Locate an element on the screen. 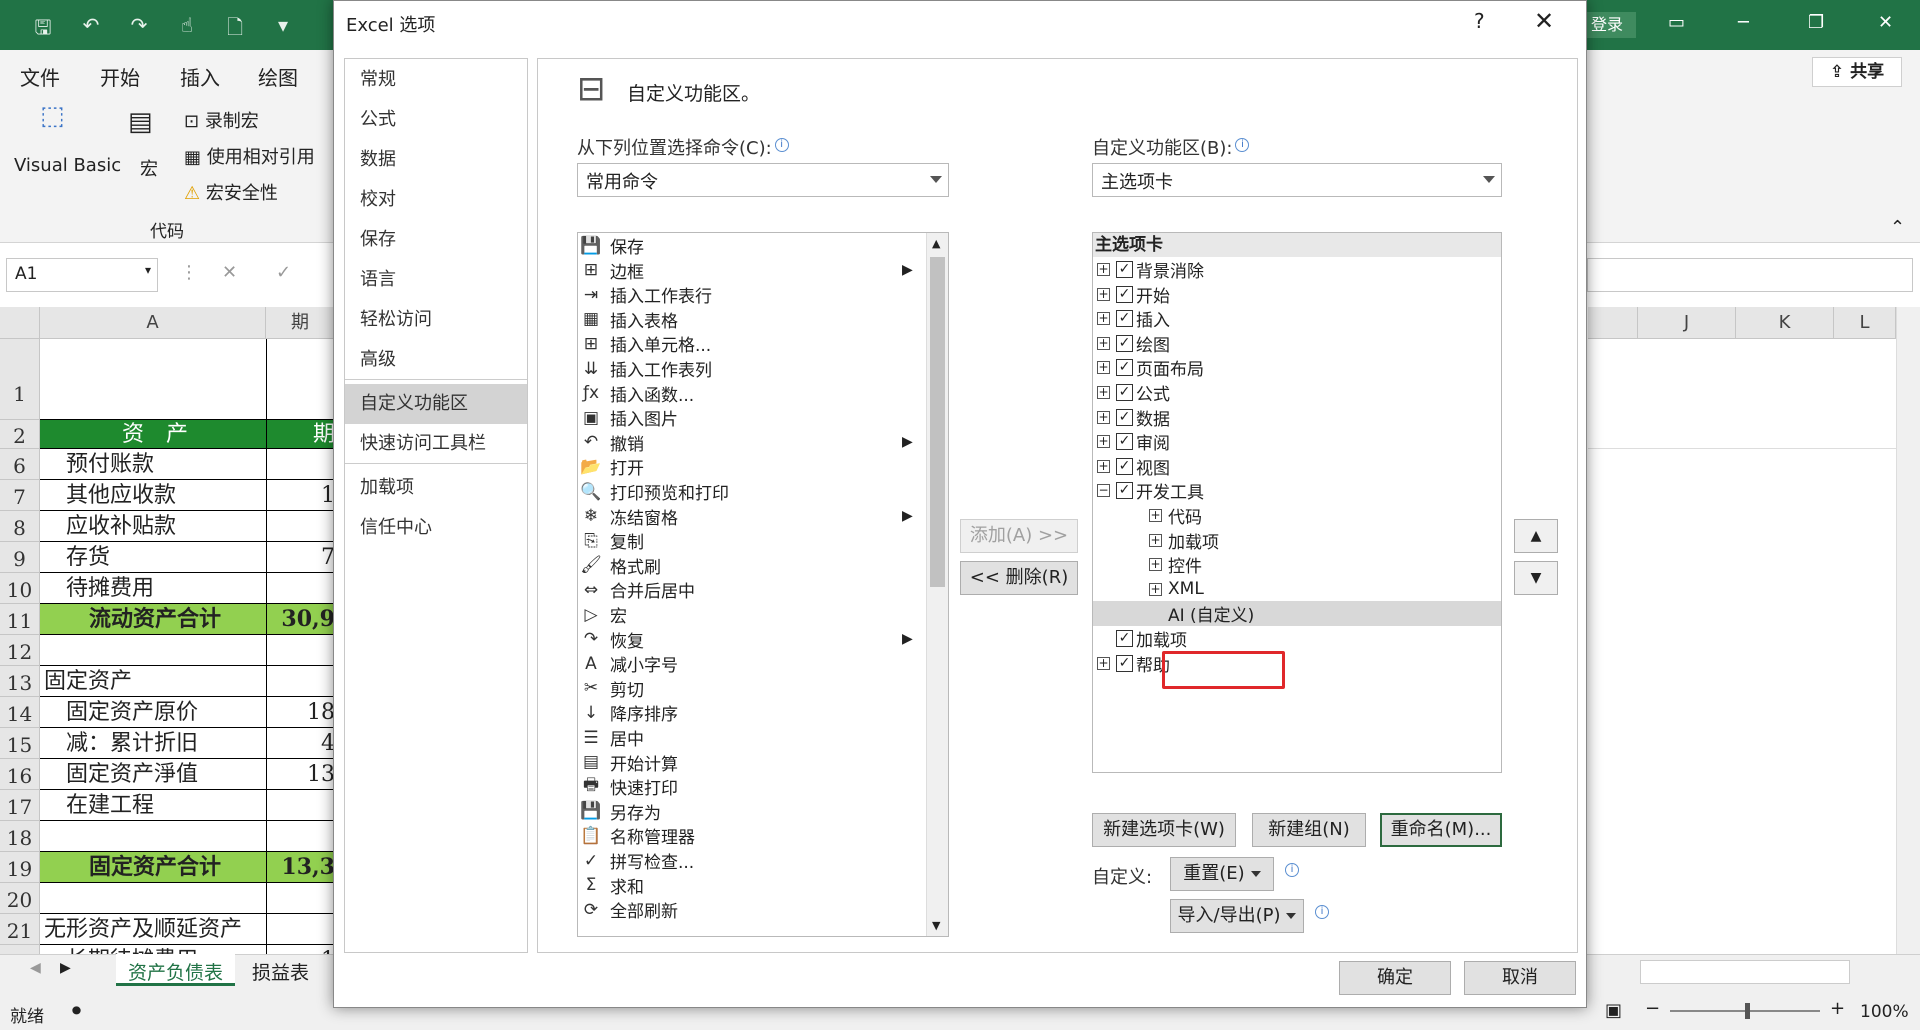 Image resolution: width=1920 pixels, height=1030 pixels. row-header: 20 is located at coordinates (20, 898).